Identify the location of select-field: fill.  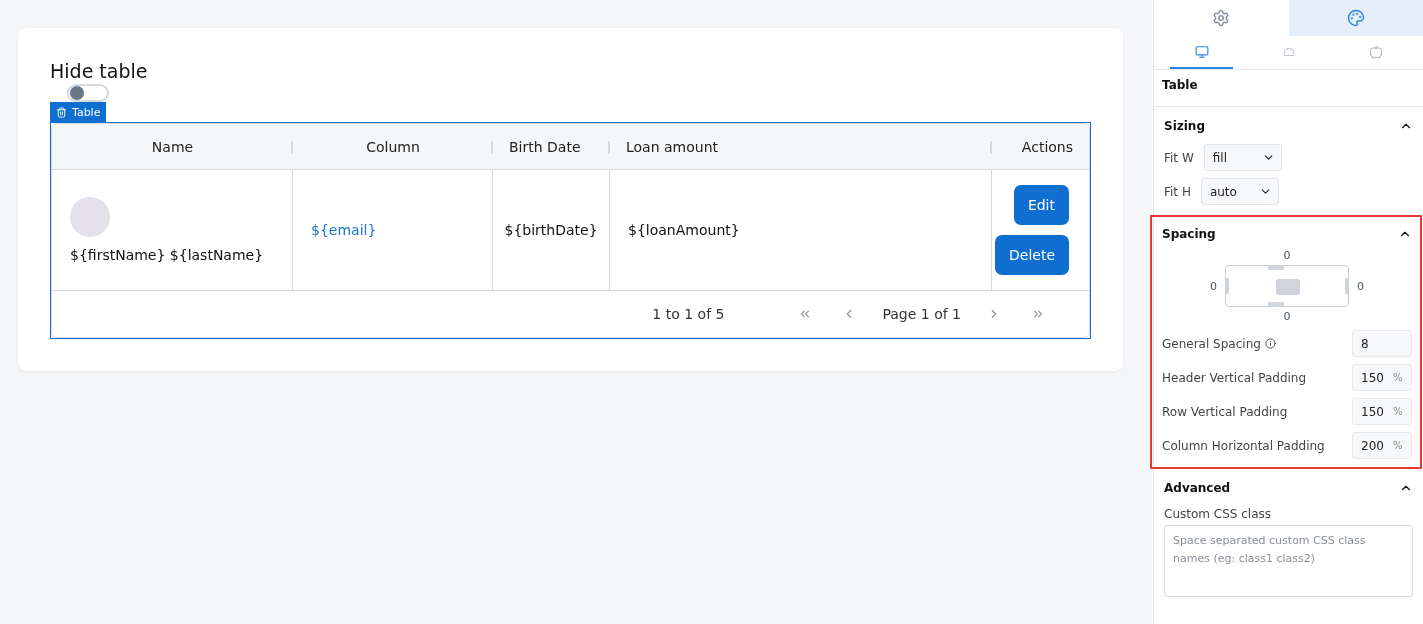
(1242, 157).